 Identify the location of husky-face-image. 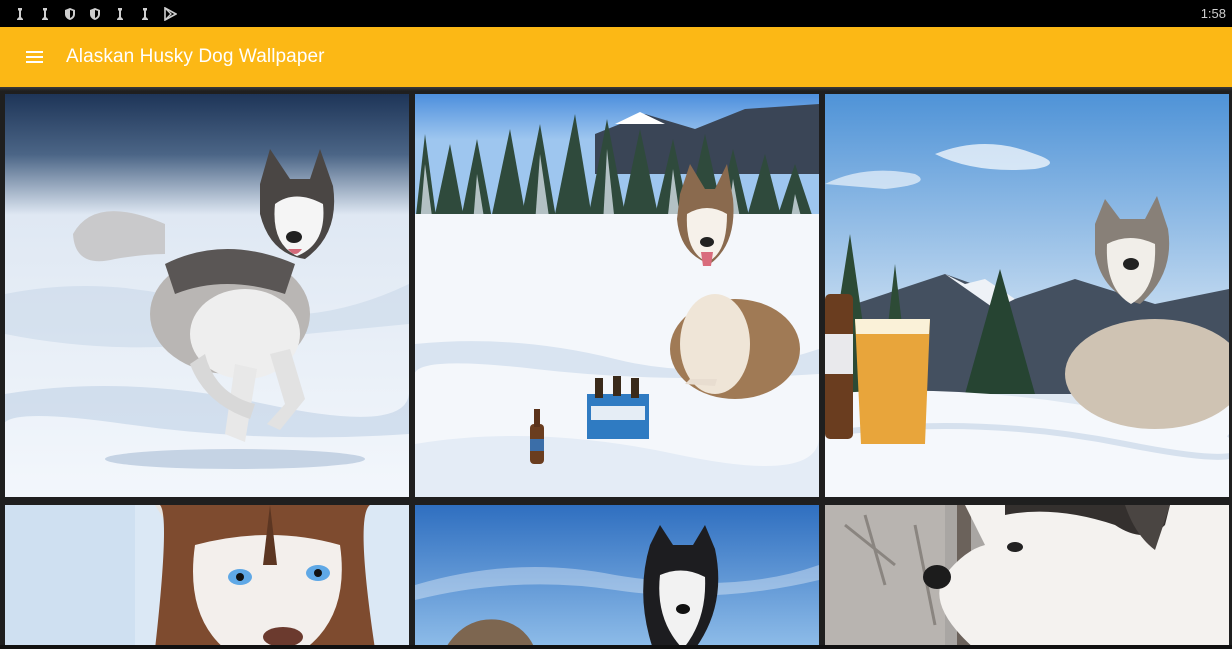
(207, 577).